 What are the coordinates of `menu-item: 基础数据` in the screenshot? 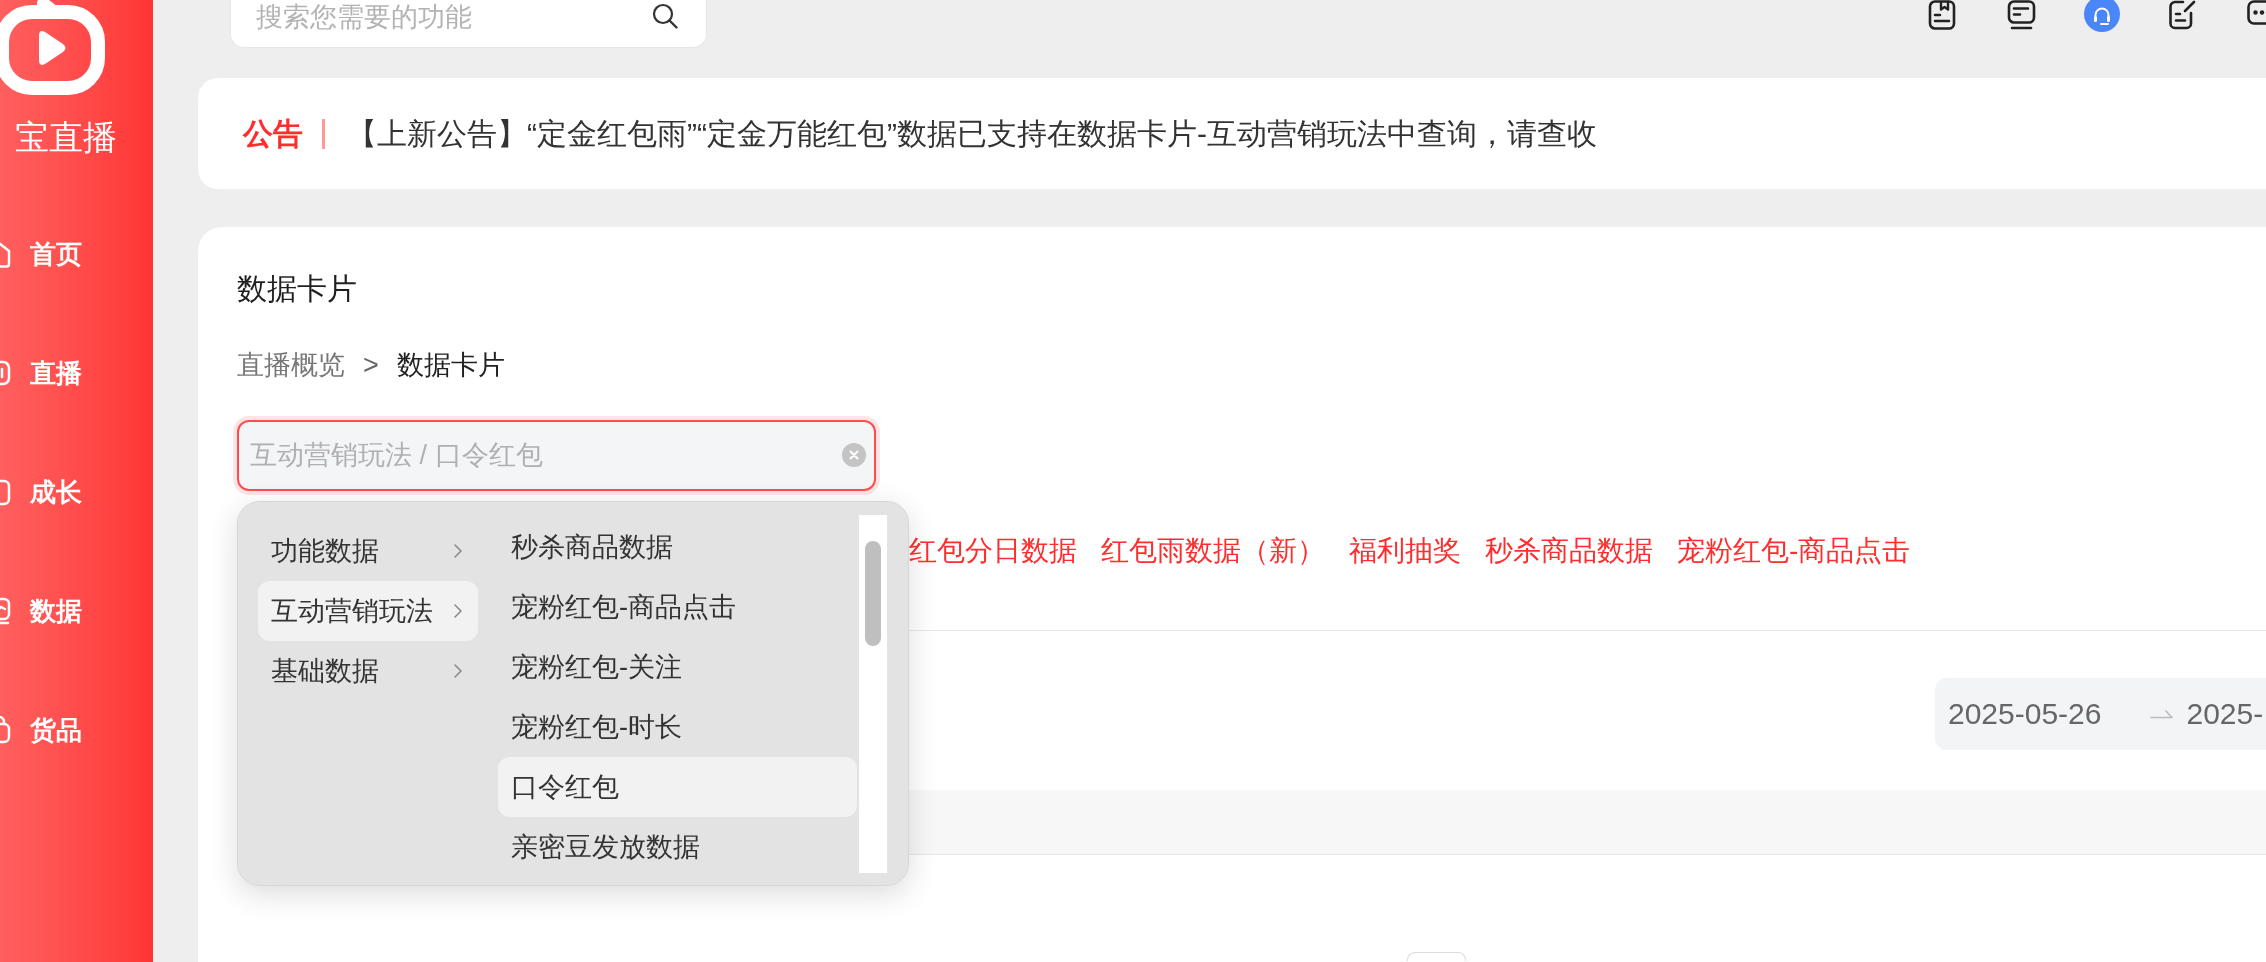 It's located at (368, 671).